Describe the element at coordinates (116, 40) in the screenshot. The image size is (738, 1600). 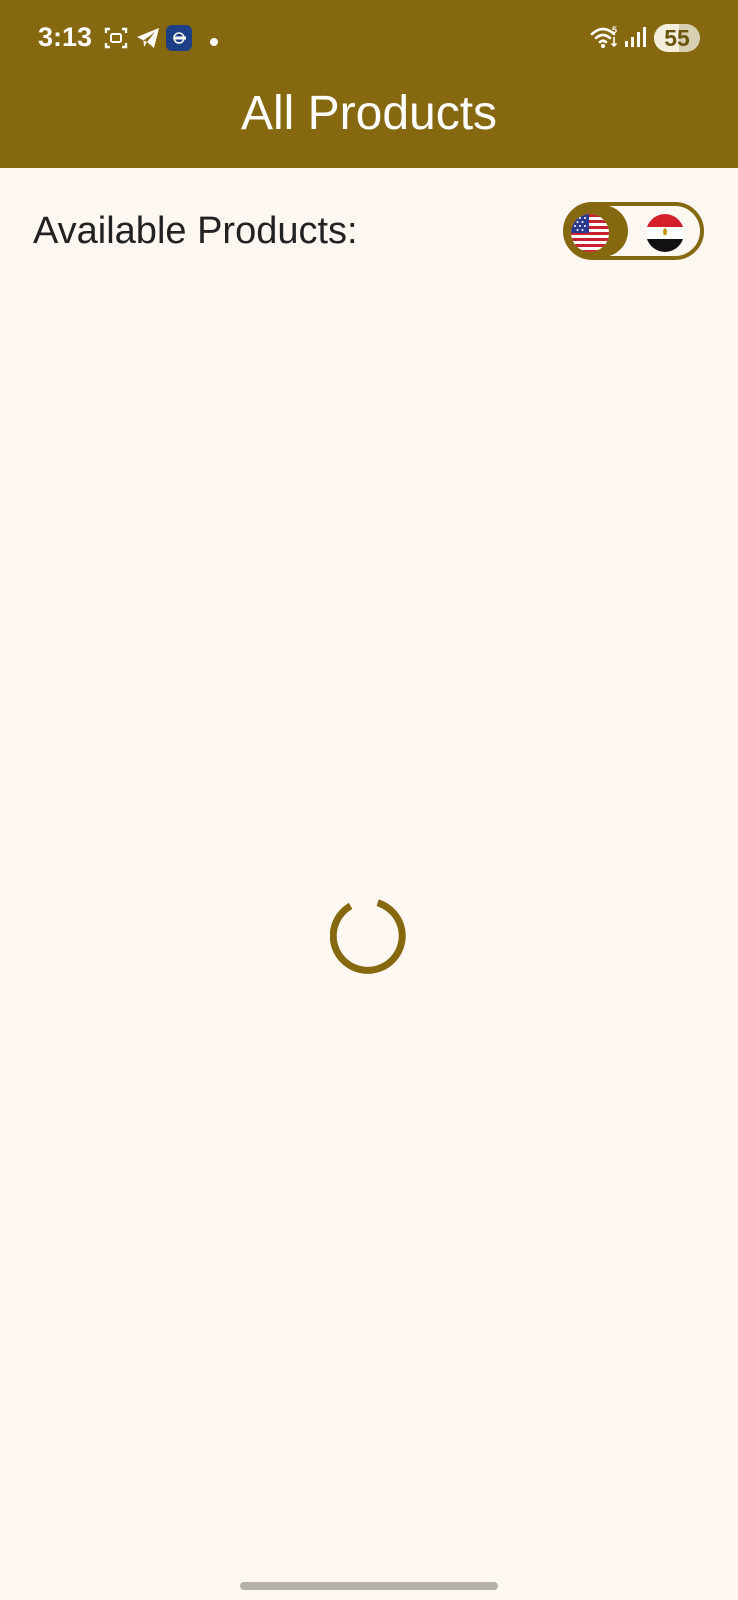
I see `screenshot-icon` at that location.